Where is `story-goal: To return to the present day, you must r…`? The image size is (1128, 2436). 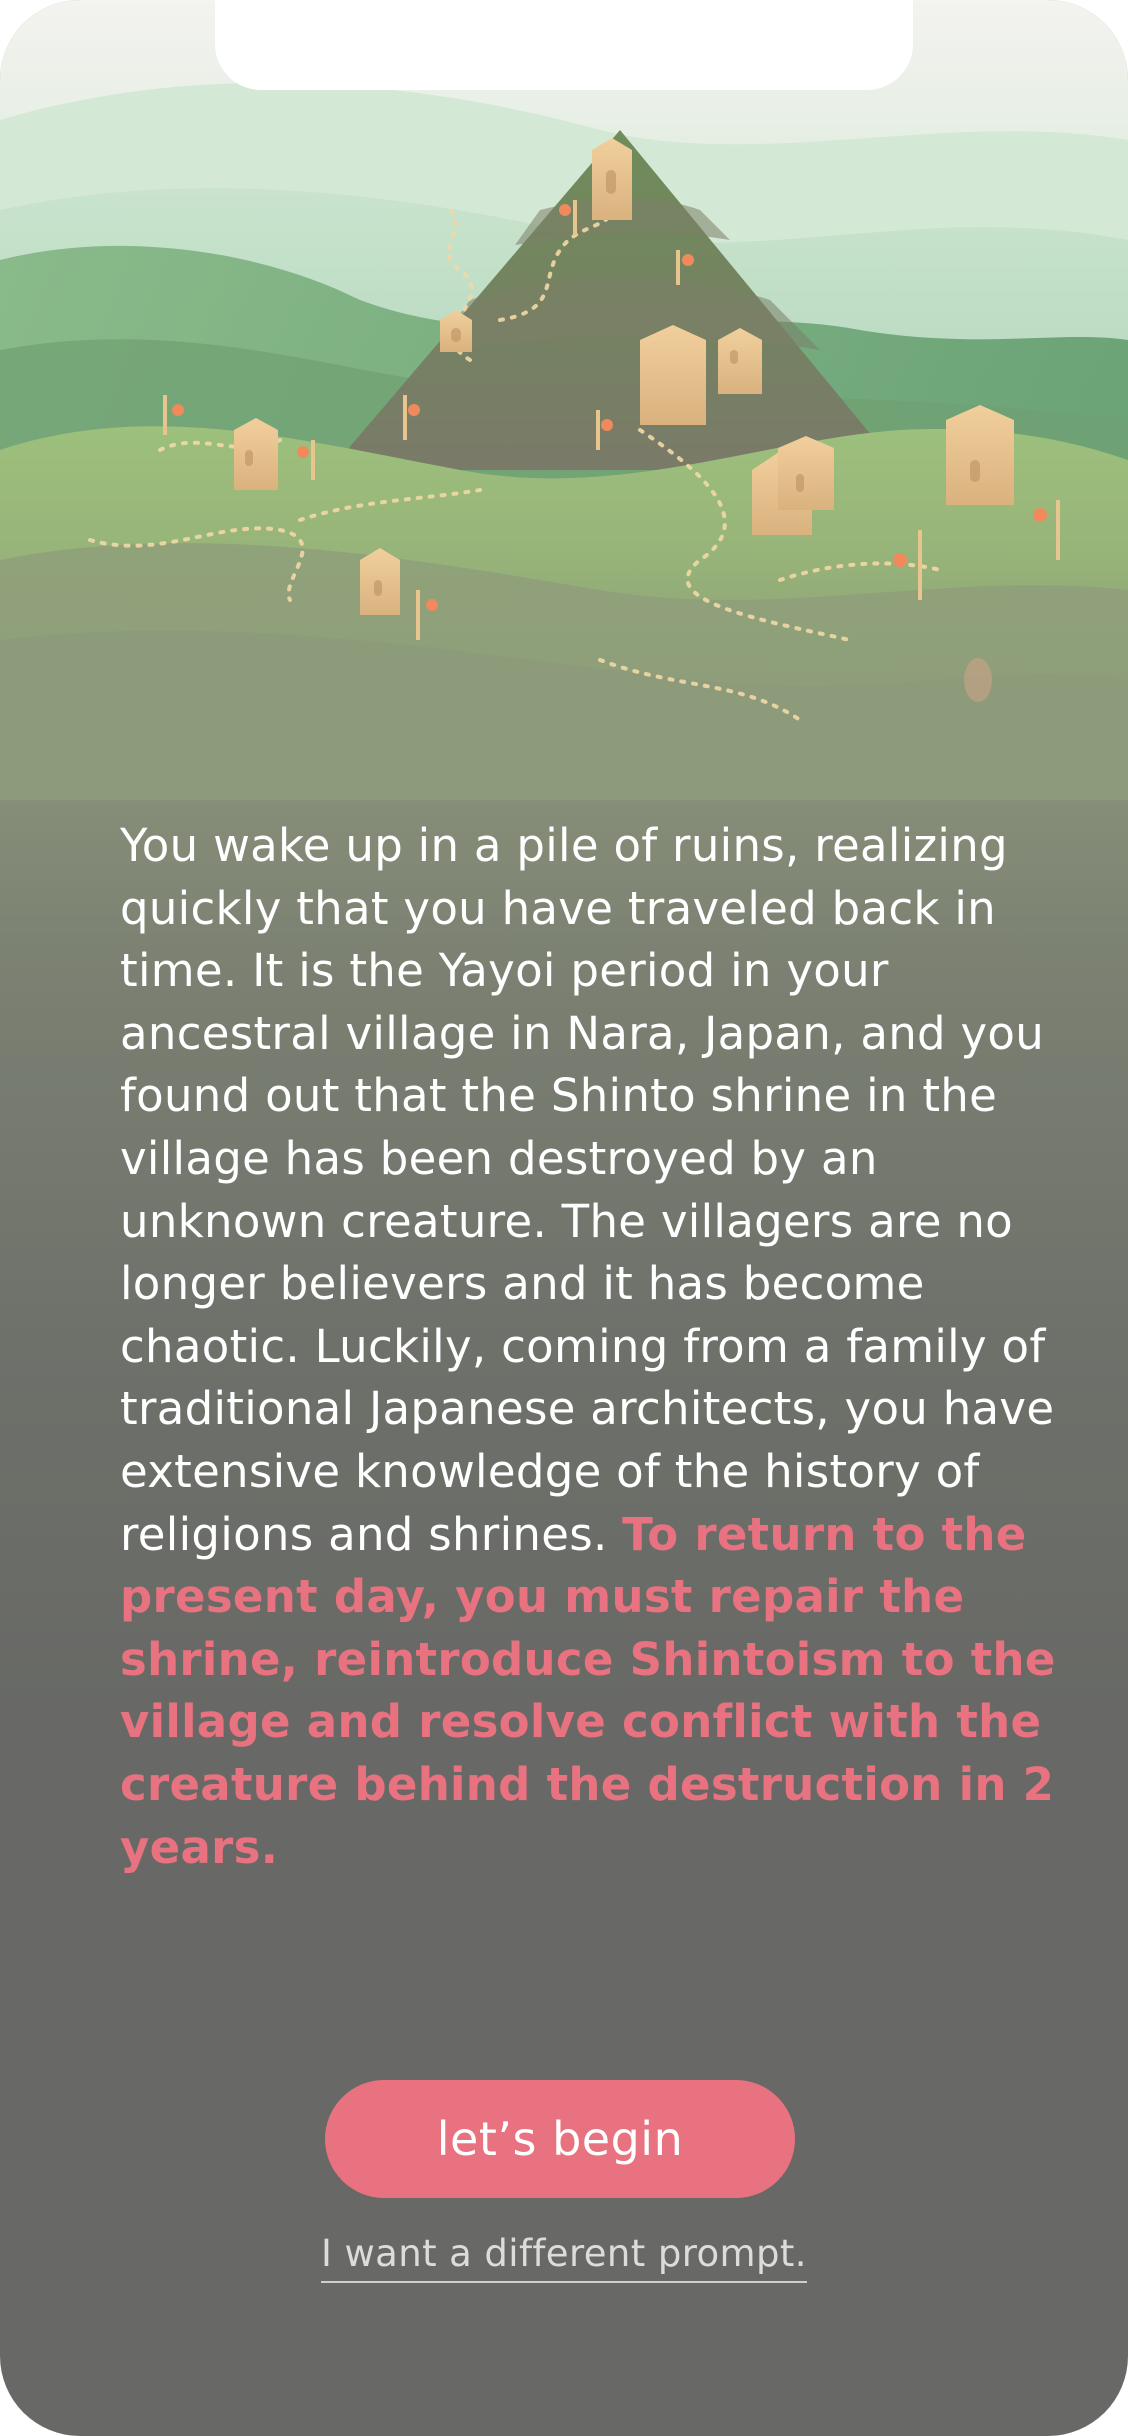
story-goal: To return to the present day, you must r… is located at coordinates (588, 1690).